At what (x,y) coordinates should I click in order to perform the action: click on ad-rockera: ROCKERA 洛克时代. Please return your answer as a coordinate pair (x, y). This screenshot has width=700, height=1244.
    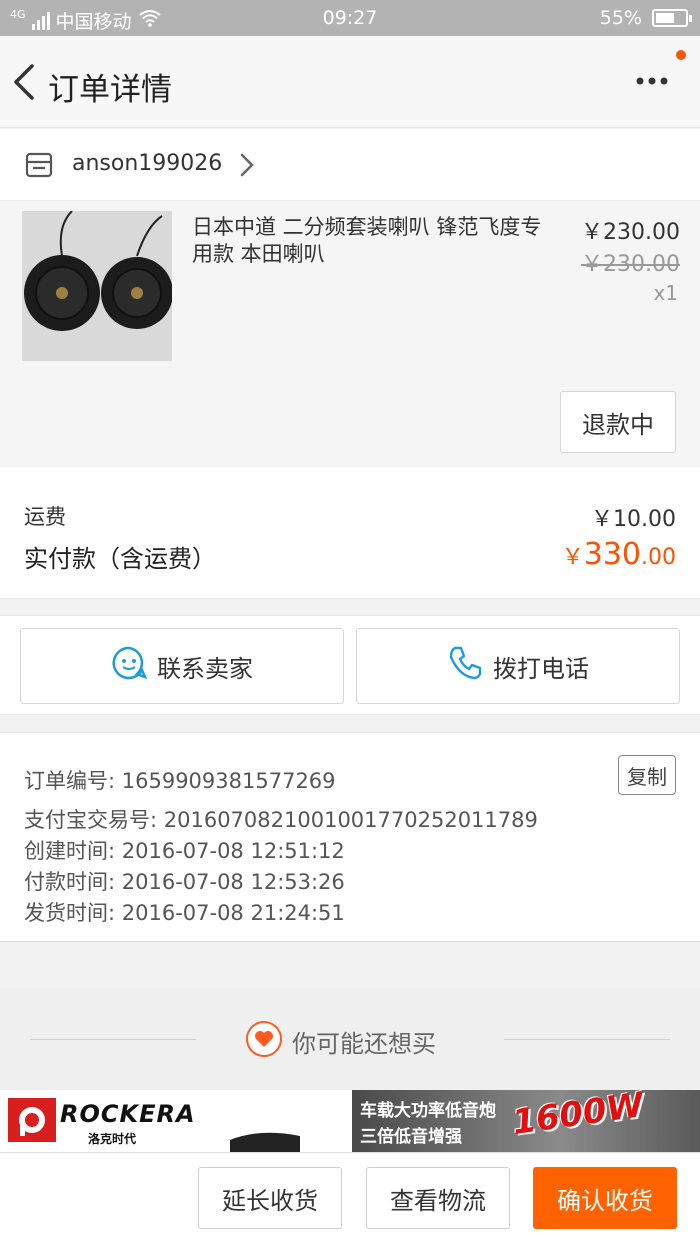
    Looking at the image, I should click on (174, 1121).